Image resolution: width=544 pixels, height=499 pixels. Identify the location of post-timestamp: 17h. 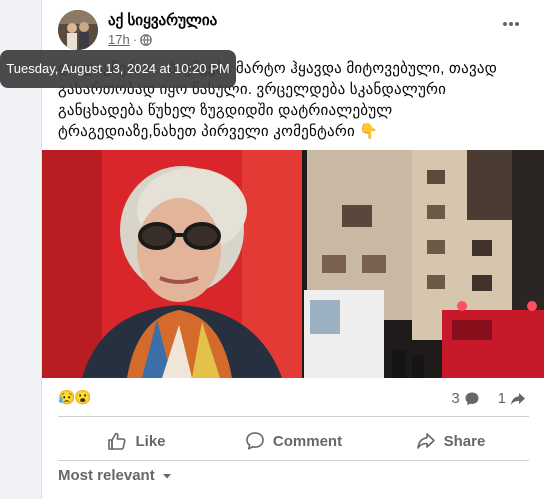
(119, 39).